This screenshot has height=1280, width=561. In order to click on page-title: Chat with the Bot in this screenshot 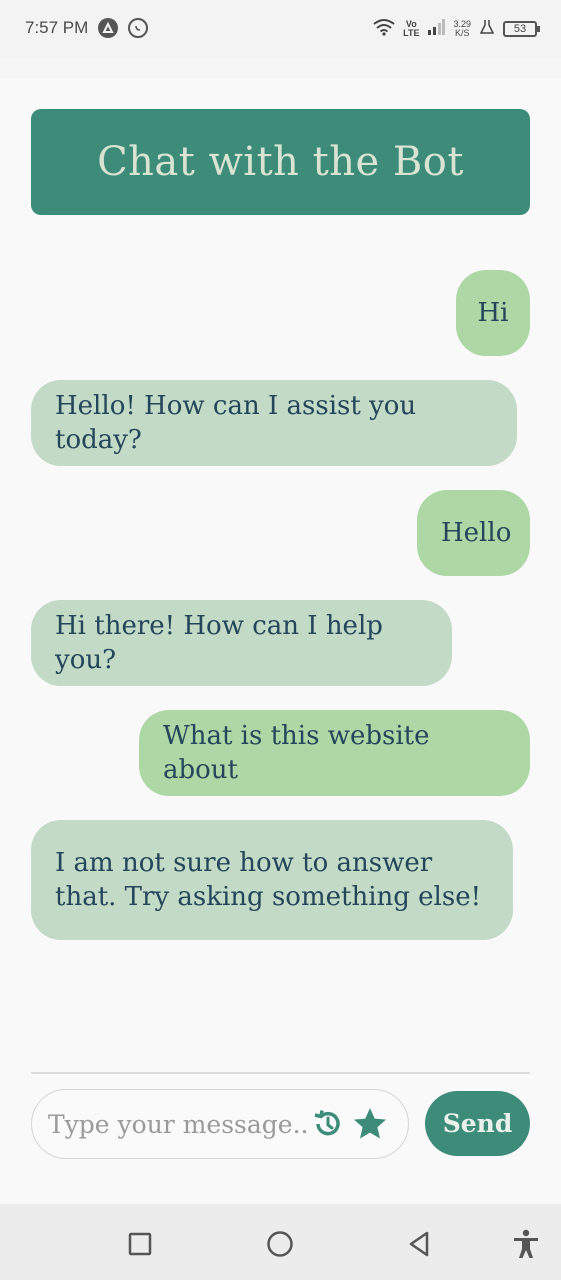, I will do `click(280, 162)`.